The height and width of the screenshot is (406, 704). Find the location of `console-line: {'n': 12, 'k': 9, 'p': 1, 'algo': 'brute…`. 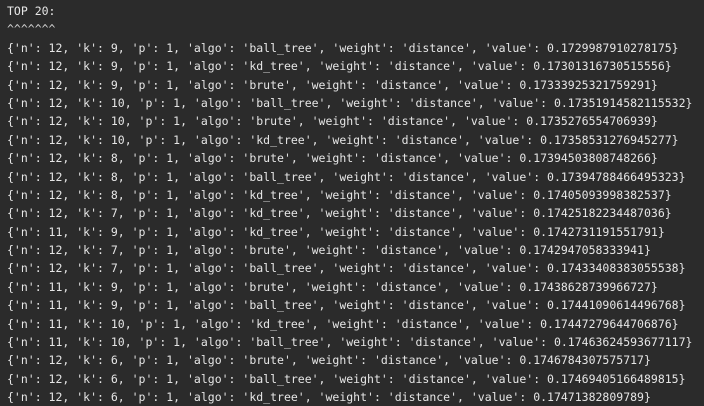

console-line: {'n': 12, 'k': 9, 'p': 1, 'algo': 'brute… is located at coordinates (332, 84).